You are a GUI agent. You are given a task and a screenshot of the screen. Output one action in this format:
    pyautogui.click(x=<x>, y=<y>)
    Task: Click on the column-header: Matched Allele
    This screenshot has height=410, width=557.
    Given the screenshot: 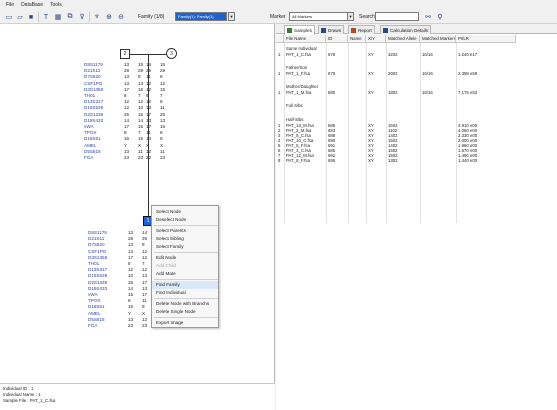 What is the action you would take?
    pyautogui.click(x=403, y=39)
    